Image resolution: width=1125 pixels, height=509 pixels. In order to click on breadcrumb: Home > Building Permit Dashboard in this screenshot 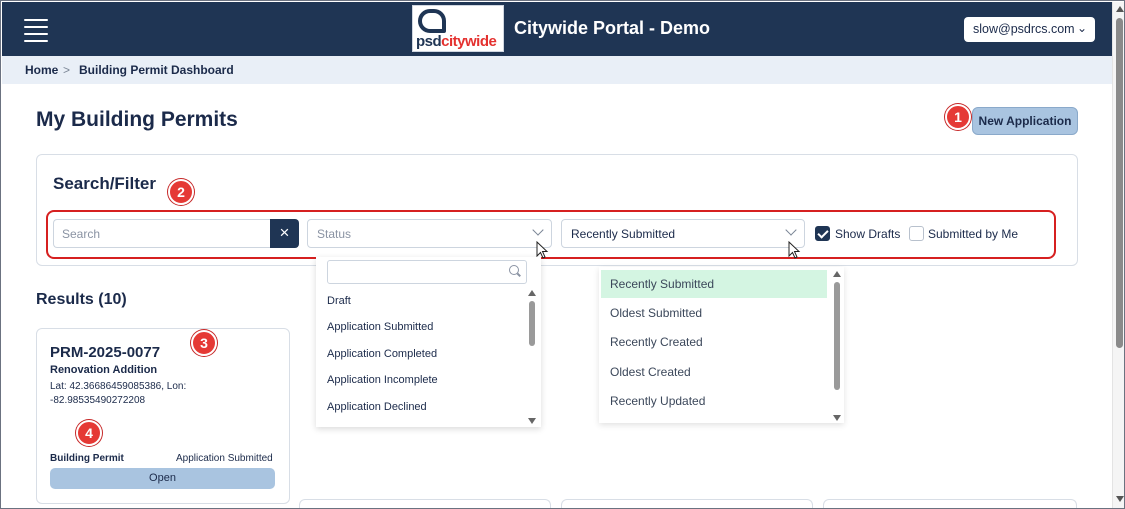, I will do `click(557, 70)`.